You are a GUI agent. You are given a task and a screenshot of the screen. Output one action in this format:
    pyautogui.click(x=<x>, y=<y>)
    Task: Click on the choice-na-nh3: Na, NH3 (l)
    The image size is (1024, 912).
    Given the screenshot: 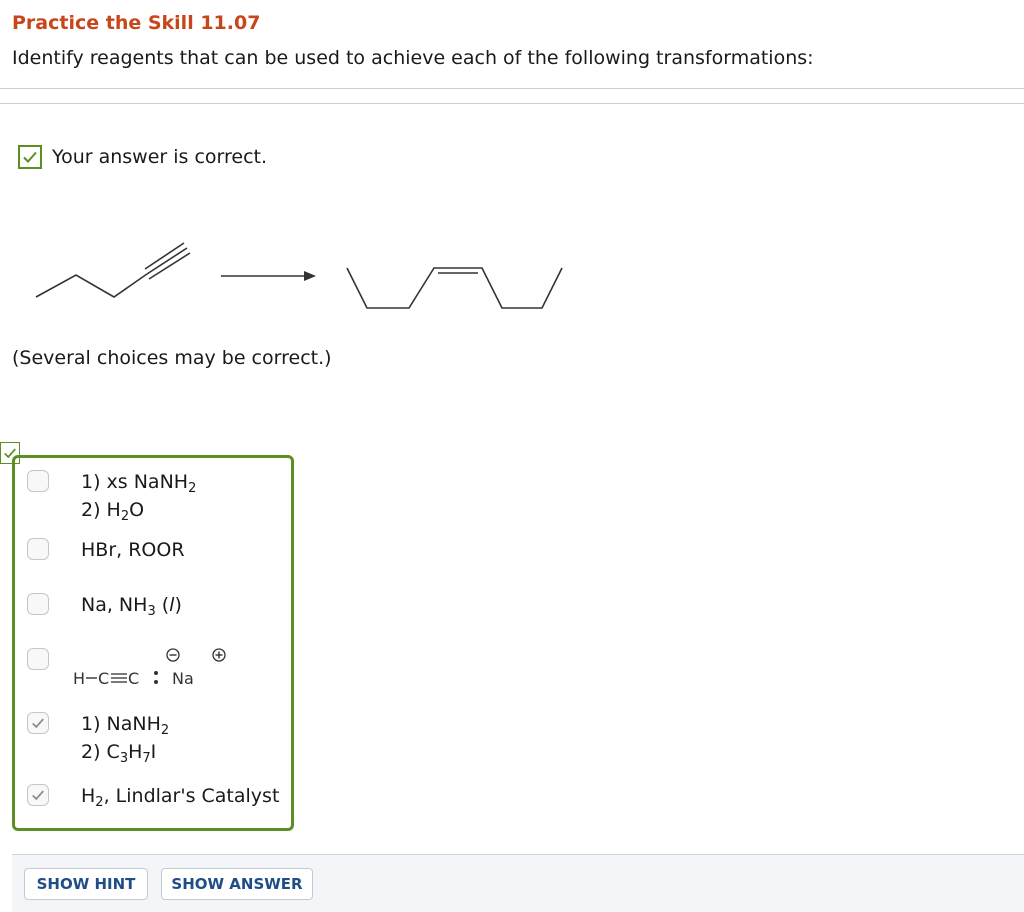 What is the action you would take?
    pyautogui.click(x=104, y=605)
    